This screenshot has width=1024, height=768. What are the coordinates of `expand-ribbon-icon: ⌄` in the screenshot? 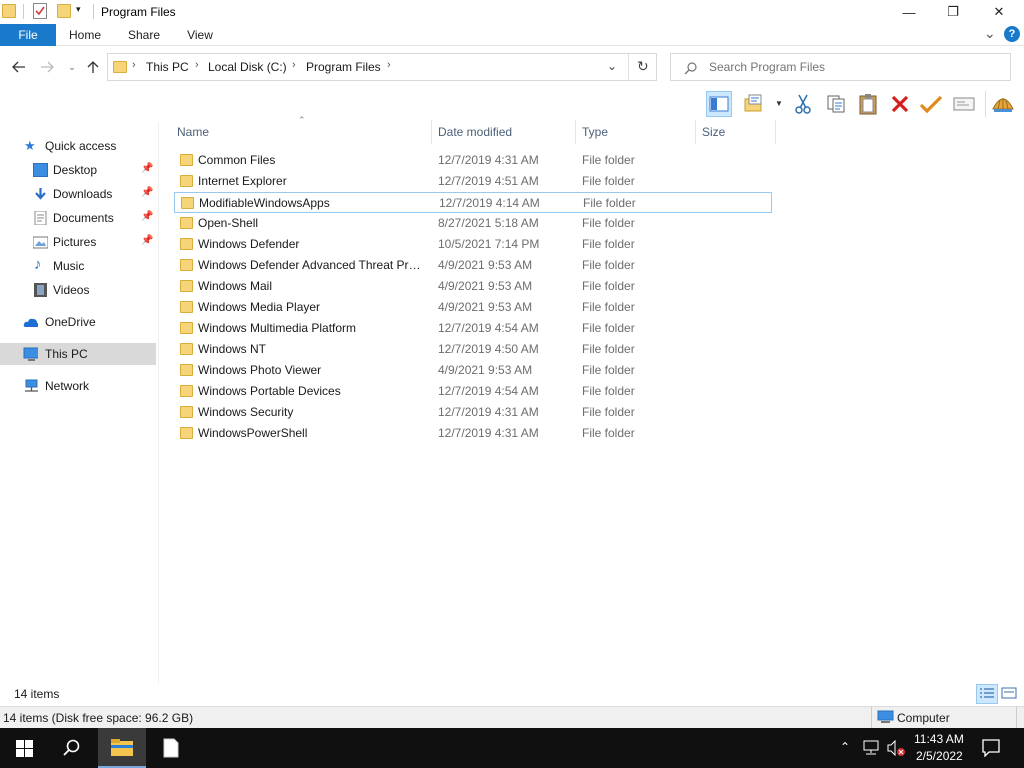 It's located at (990, 33).